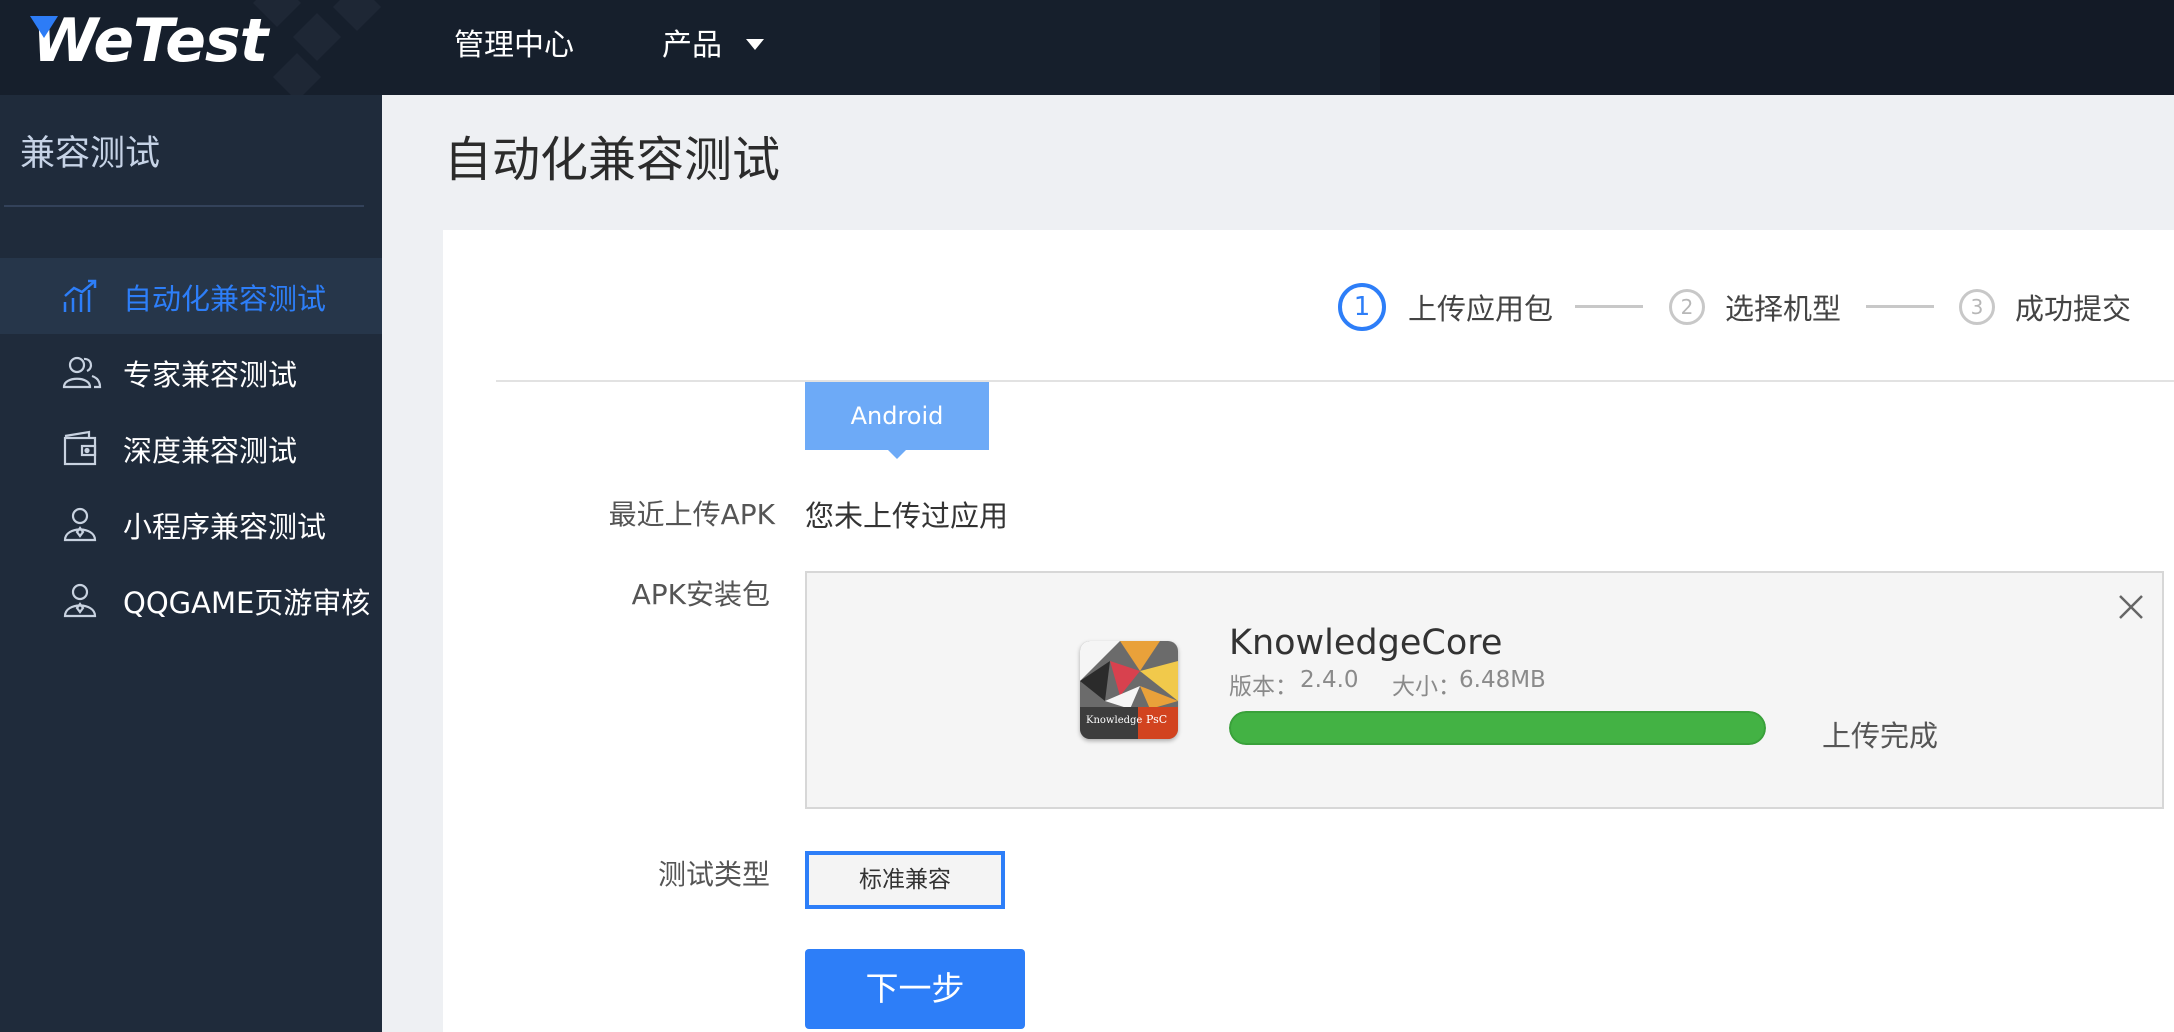  I want to click on sidebar-title: 兼容测试, so click(90, 154).